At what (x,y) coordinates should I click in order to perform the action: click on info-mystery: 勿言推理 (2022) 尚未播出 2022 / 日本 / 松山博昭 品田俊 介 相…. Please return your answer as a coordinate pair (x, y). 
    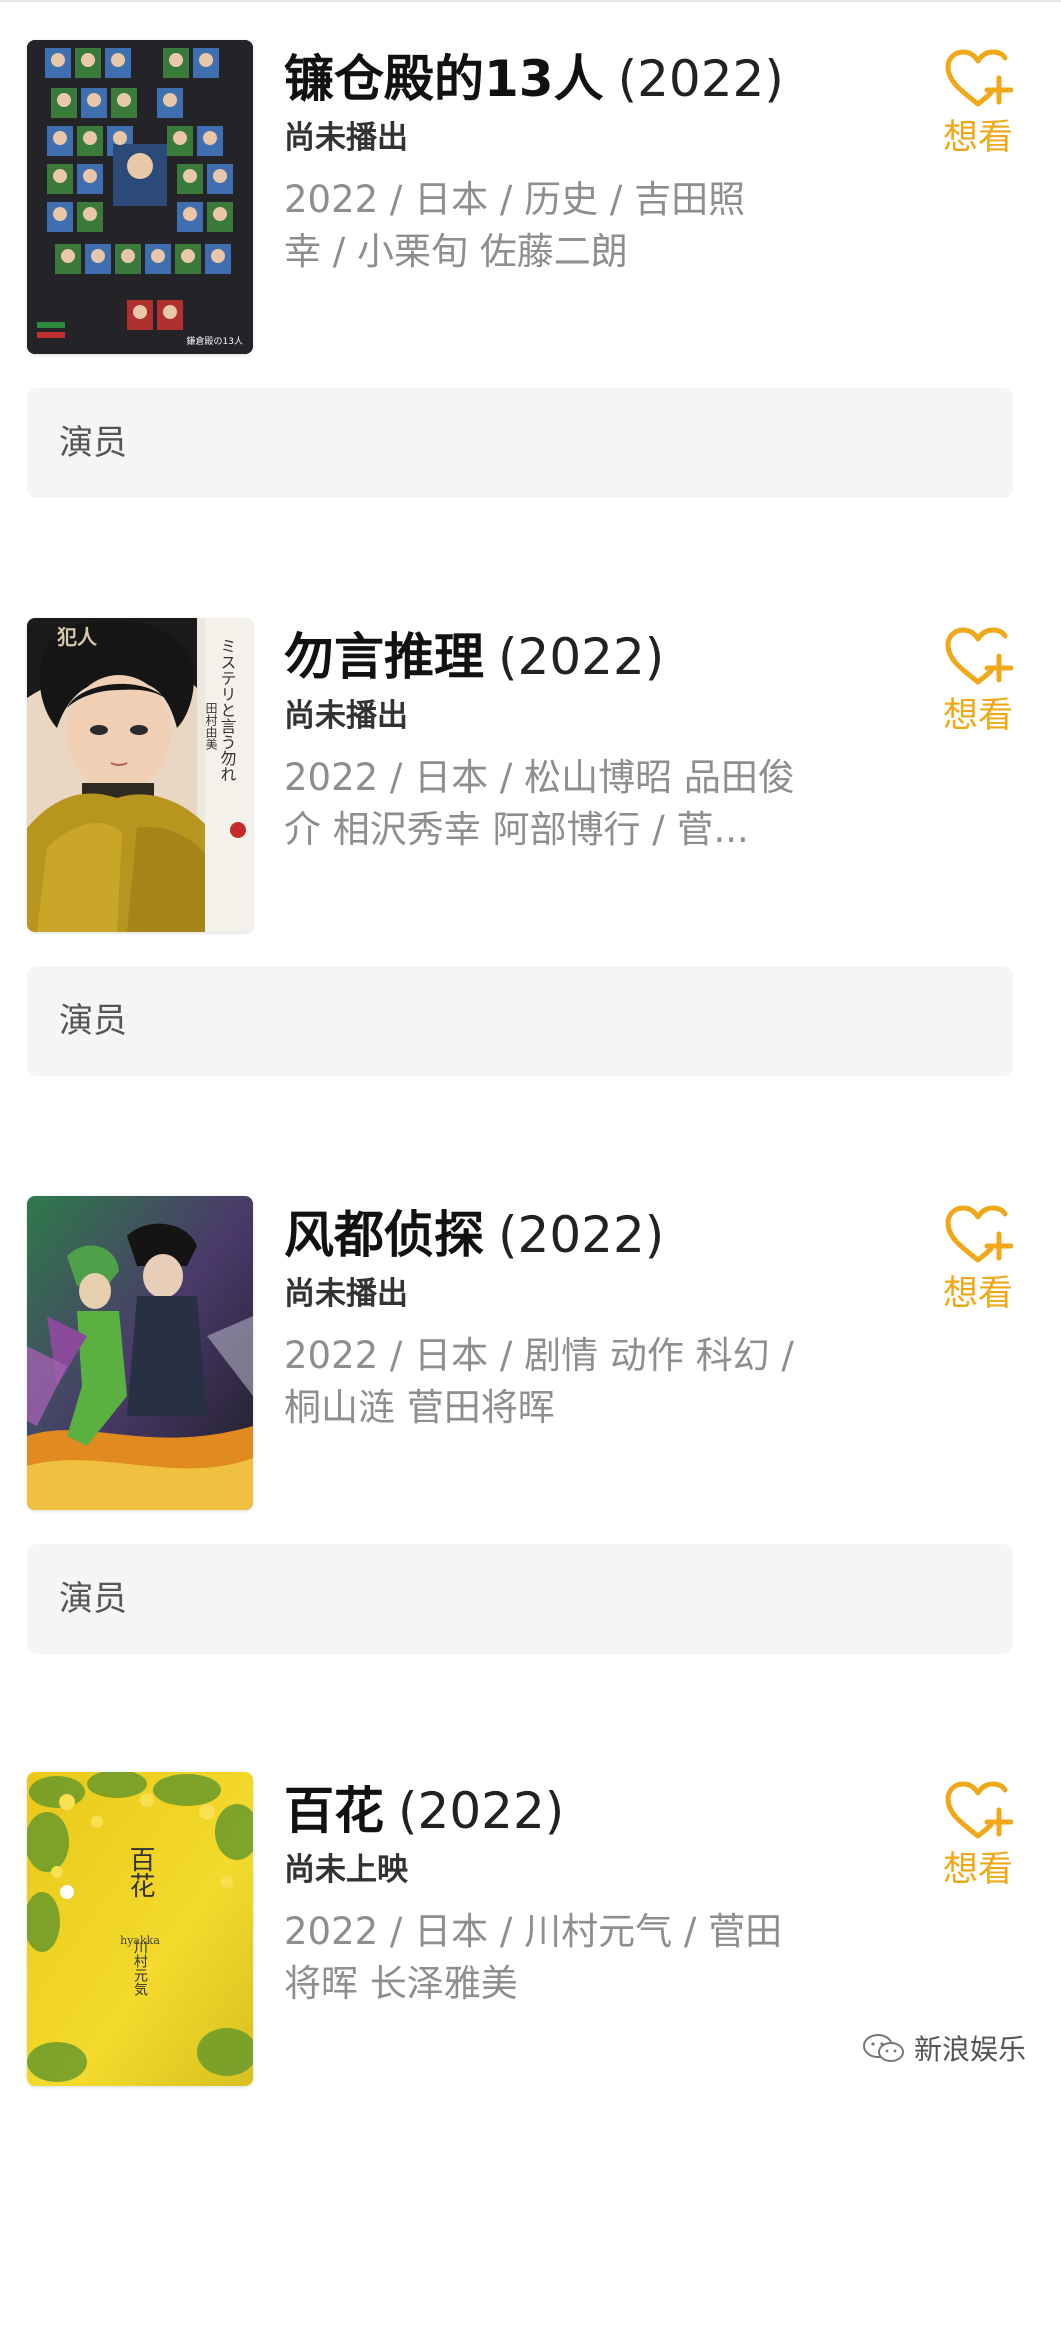
    Looking at the image, I should click on (554, 737).